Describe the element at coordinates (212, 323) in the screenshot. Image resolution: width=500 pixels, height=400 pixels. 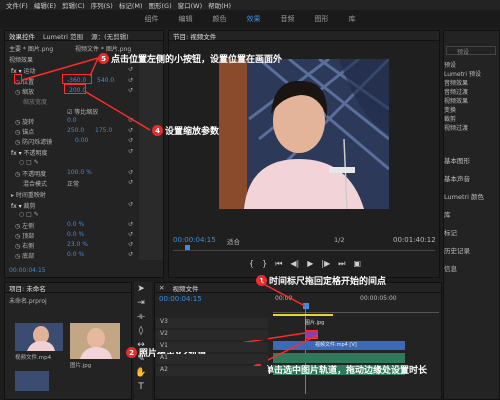
I see `track-header: V3` at that location.